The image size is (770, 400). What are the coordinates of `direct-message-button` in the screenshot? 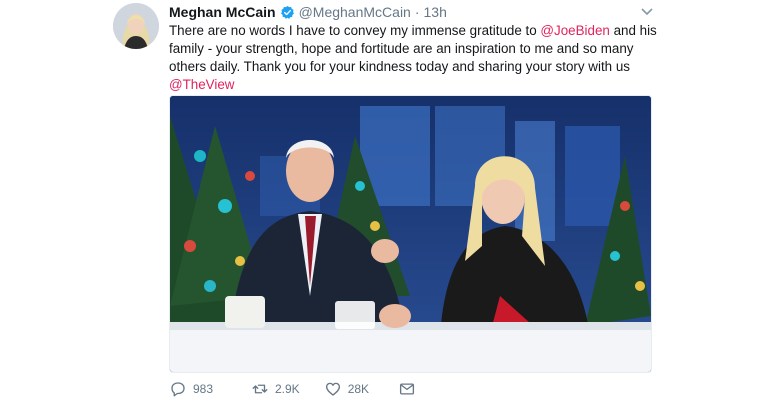 It's located at (410, 389).